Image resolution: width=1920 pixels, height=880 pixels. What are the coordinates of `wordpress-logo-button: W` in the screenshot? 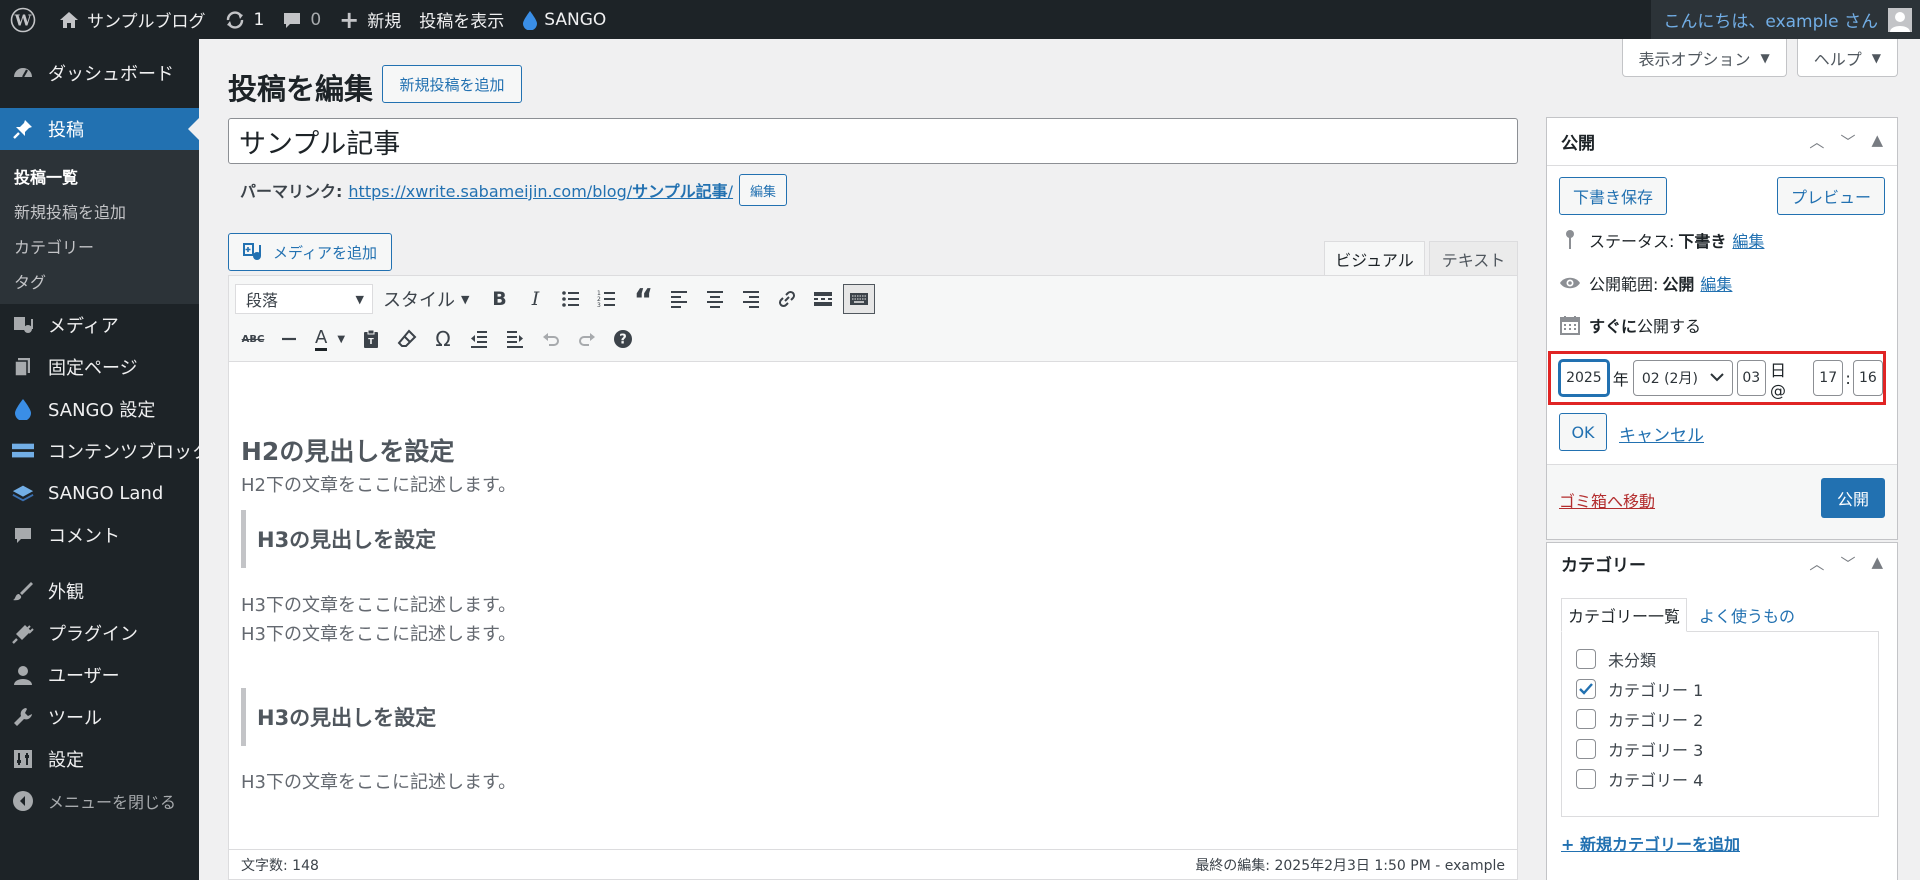 It's located at (25, 19).